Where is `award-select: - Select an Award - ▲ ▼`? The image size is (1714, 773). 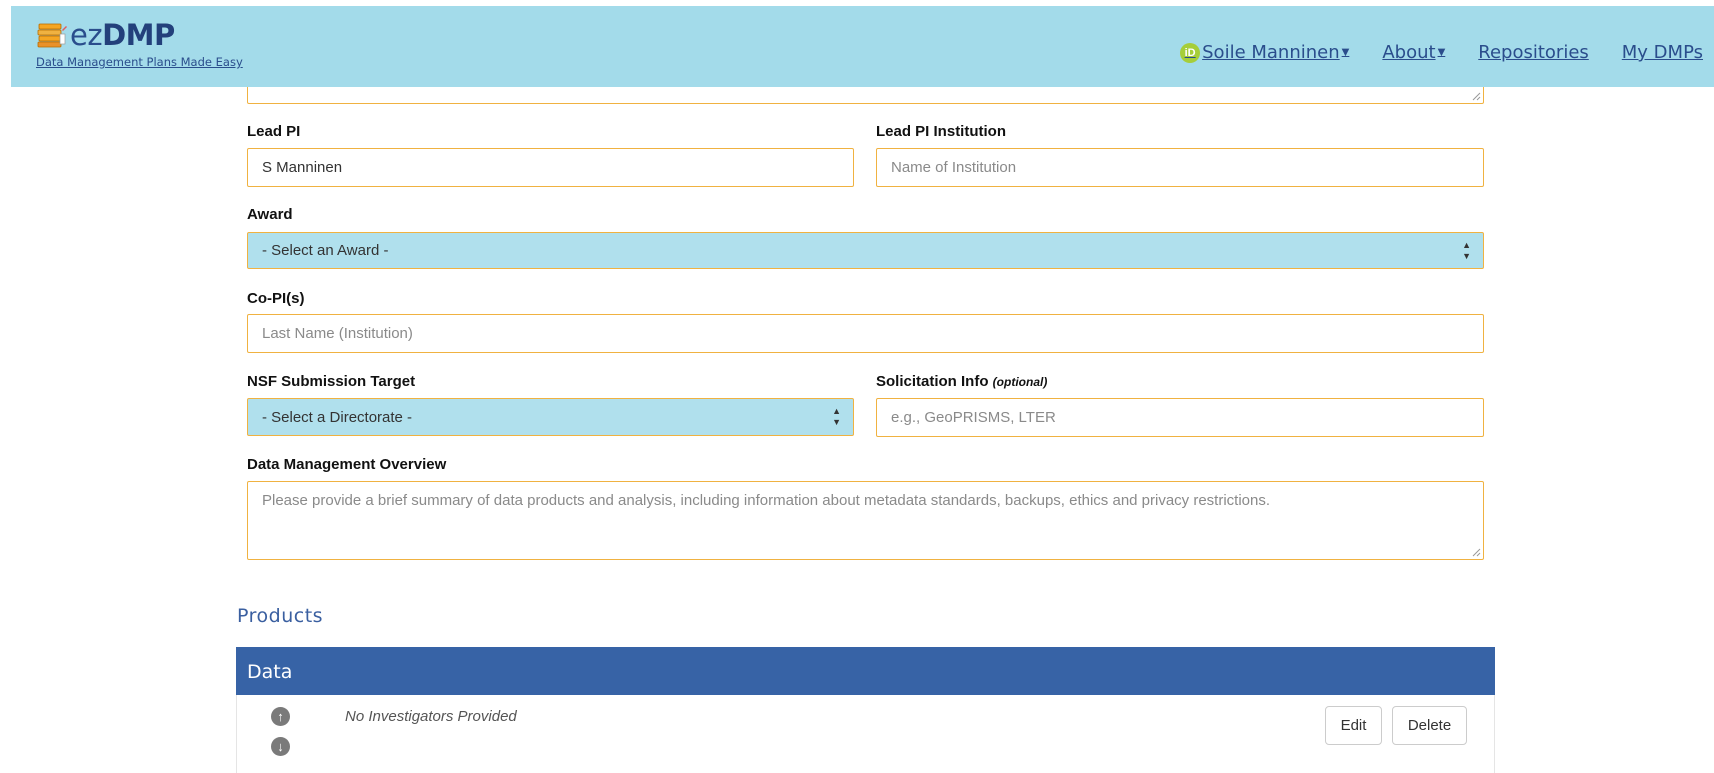 award-select: - Select an Award - ▲ ▼ is located at coordinates (865, 250).